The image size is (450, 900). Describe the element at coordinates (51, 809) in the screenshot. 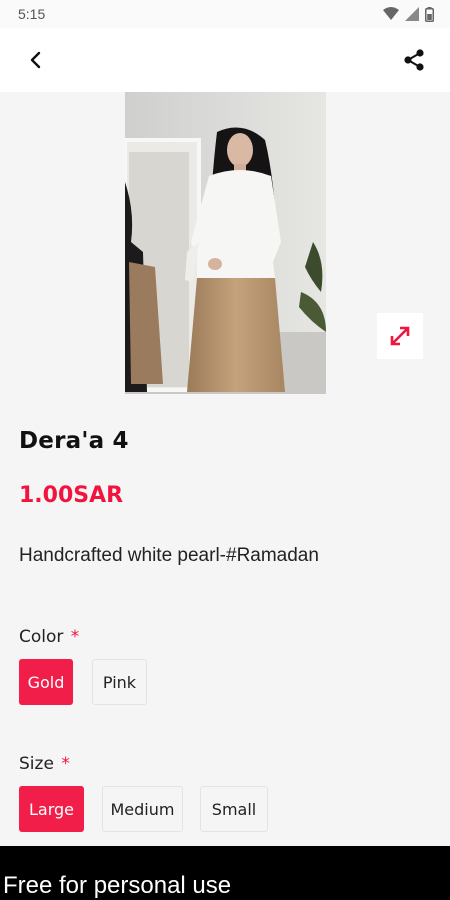

I see `size-chip-large: Large` at that location.